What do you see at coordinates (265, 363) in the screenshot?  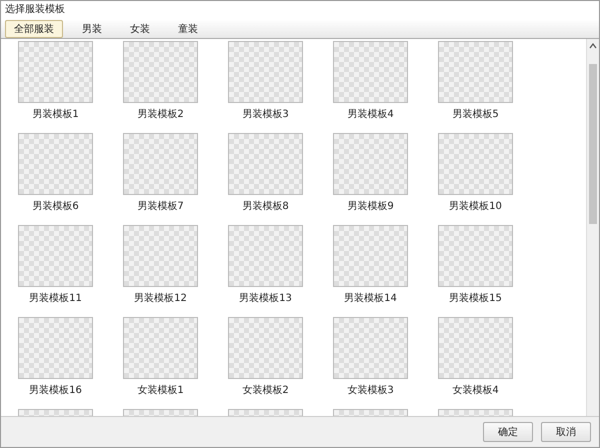 I see `template-item: 女装模板2` at bounding box center [265, 363].